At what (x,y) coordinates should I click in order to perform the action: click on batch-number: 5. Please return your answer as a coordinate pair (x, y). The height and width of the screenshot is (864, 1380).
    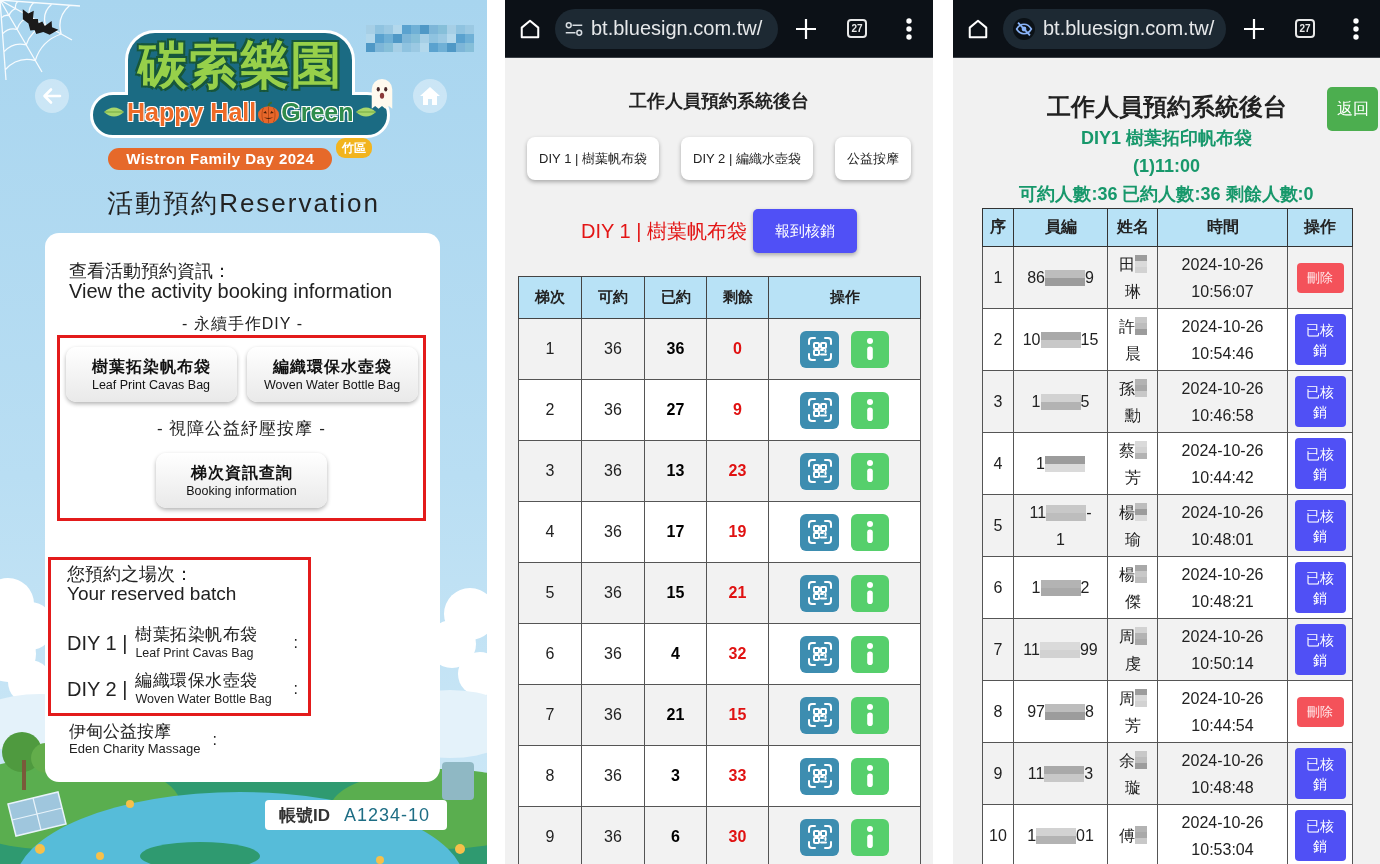
    Looking at the image, I should click on (550, 593).